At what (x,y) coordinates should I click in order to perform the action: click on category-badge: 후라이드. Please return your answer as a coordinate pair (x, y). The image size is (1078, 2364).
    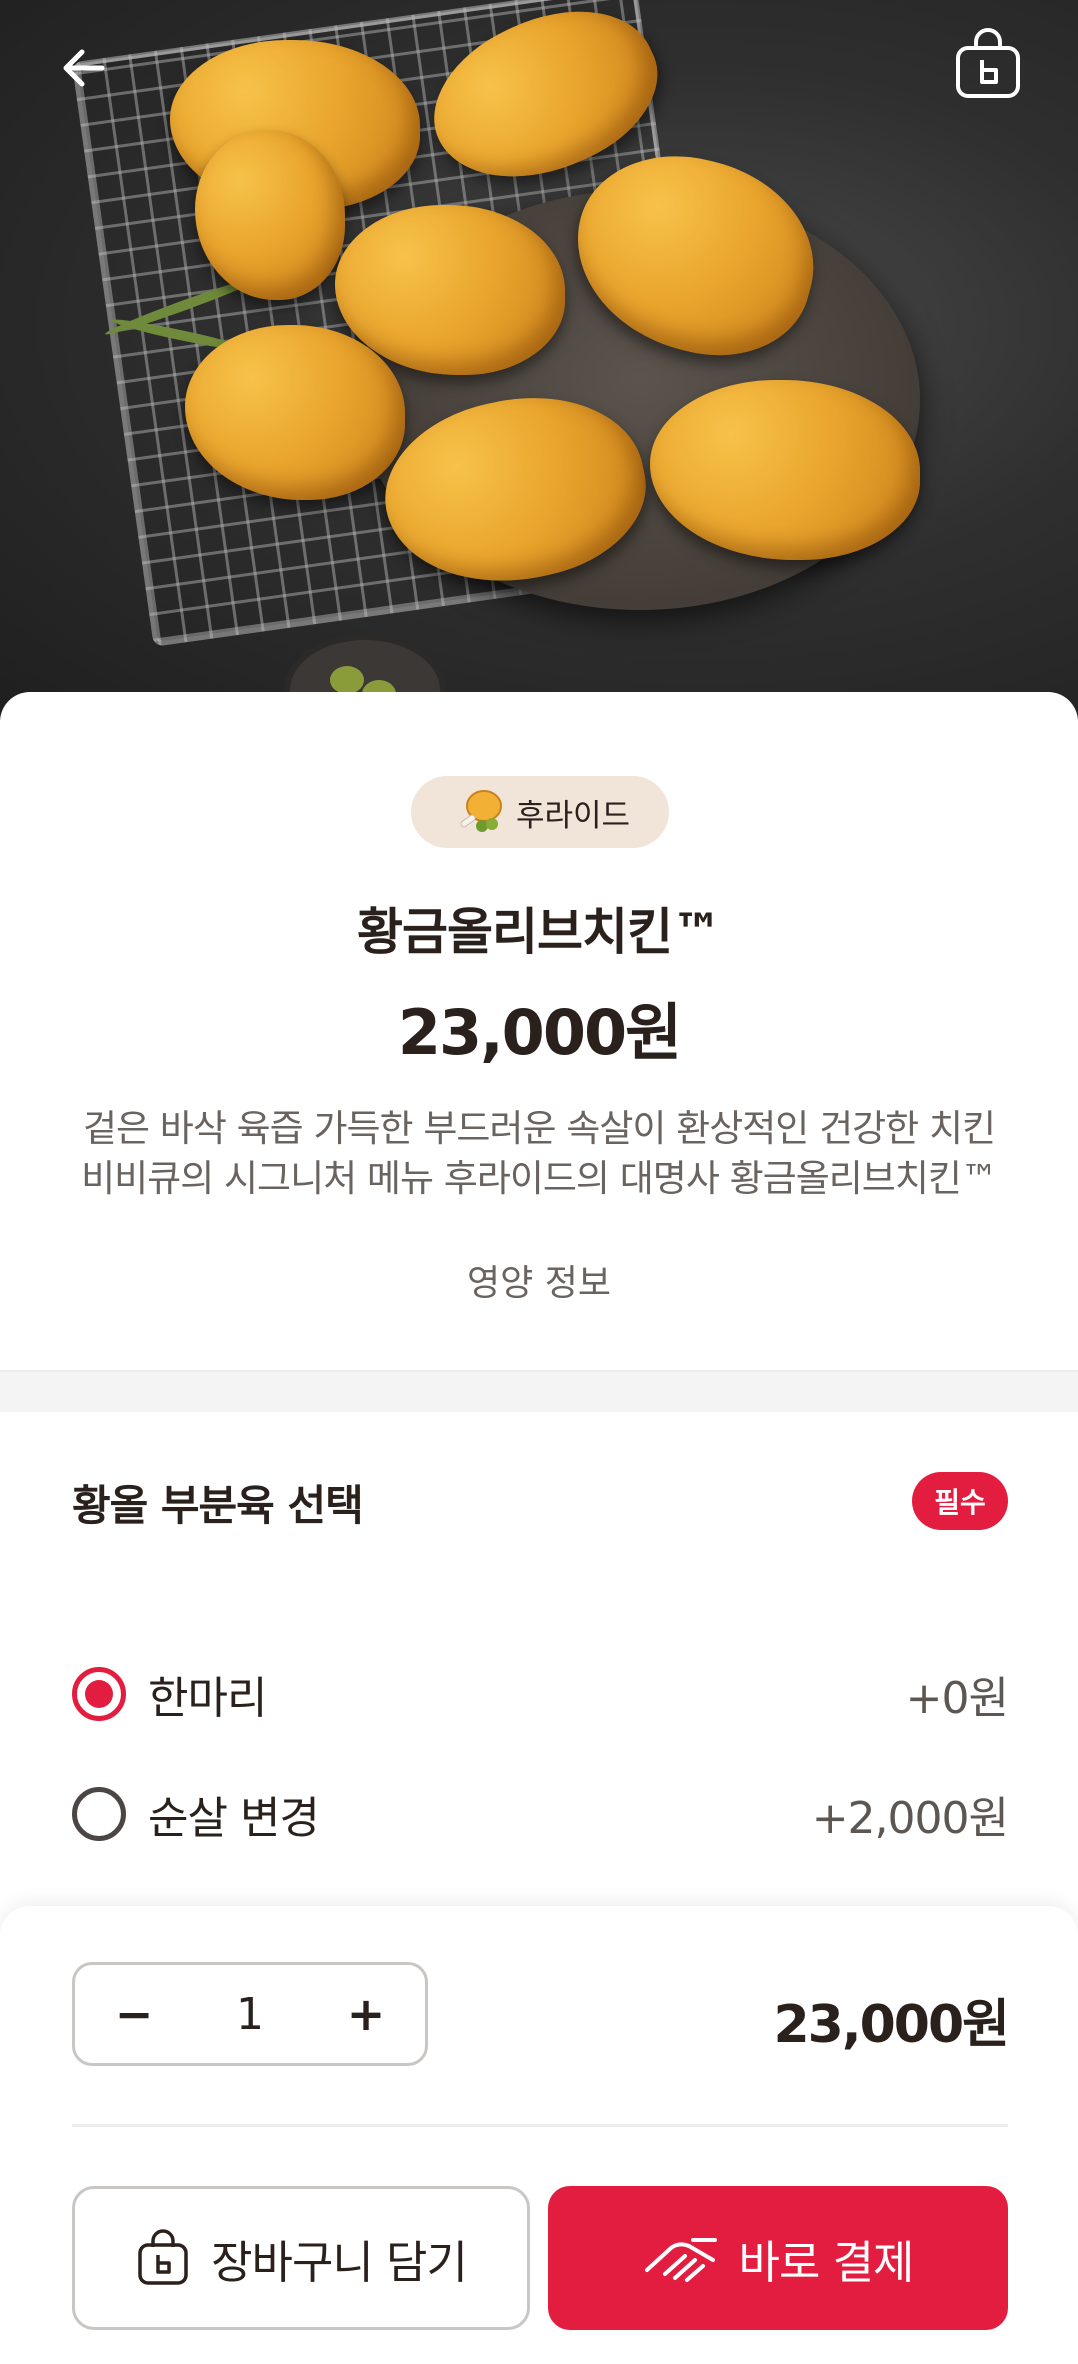
    Looking at the image, I should click on (540, 812).